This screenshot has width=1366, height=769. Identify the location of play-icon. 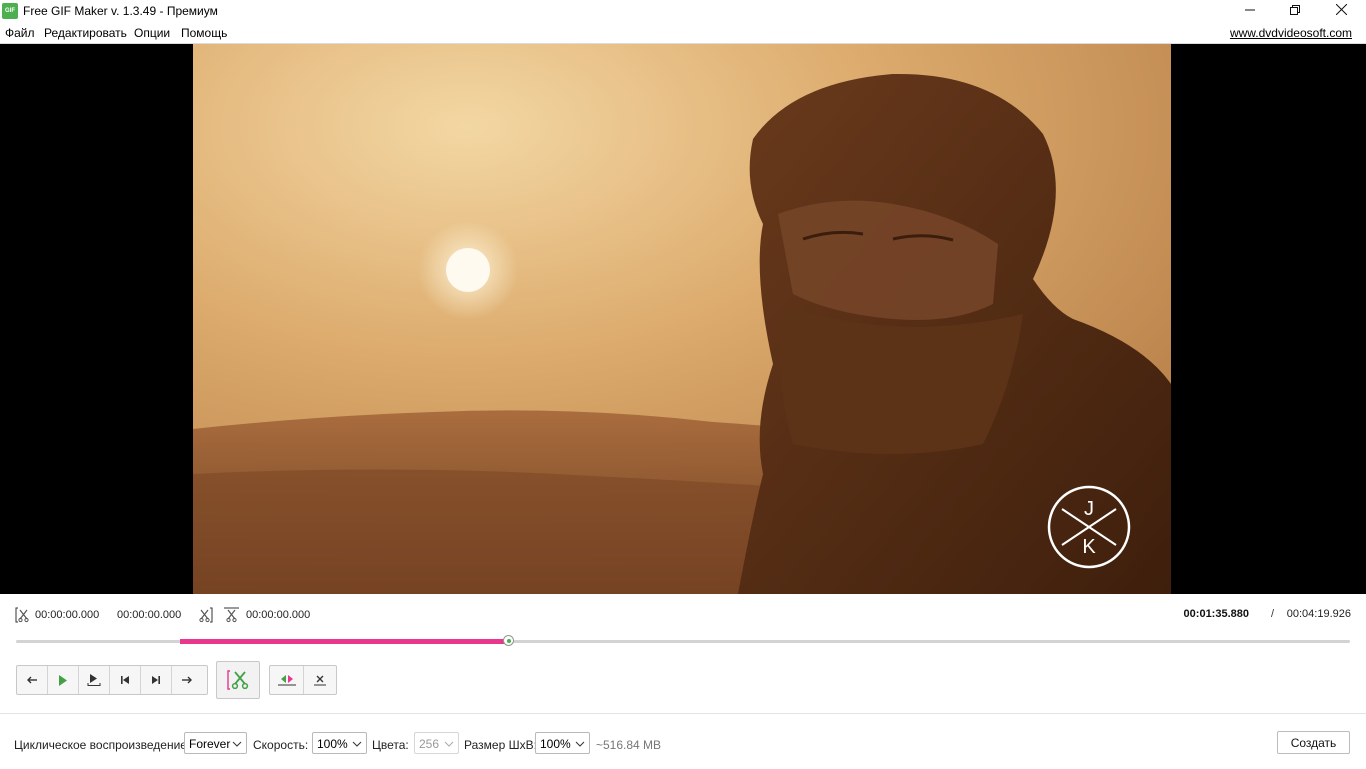
(63, 680).